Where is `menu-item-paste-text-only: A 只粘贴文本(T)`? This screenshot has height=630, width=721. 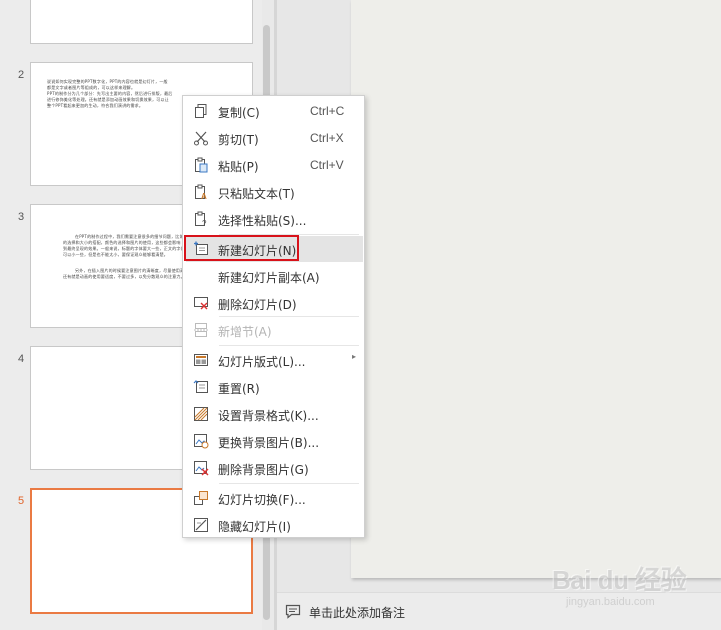
menu-item-paste-text-only: A 只粘贴文本(T) is located at coordinates (274, 192).